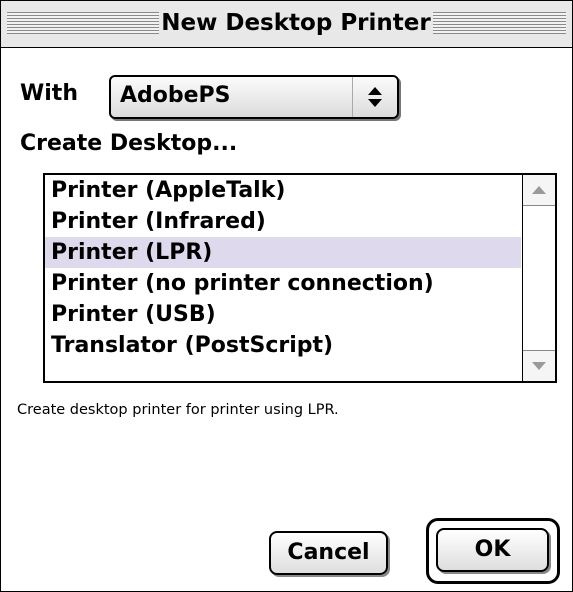  Describe the element at coordinates (374, 97) in the screenshot. I see `up-down-arrows-icon` at that location.